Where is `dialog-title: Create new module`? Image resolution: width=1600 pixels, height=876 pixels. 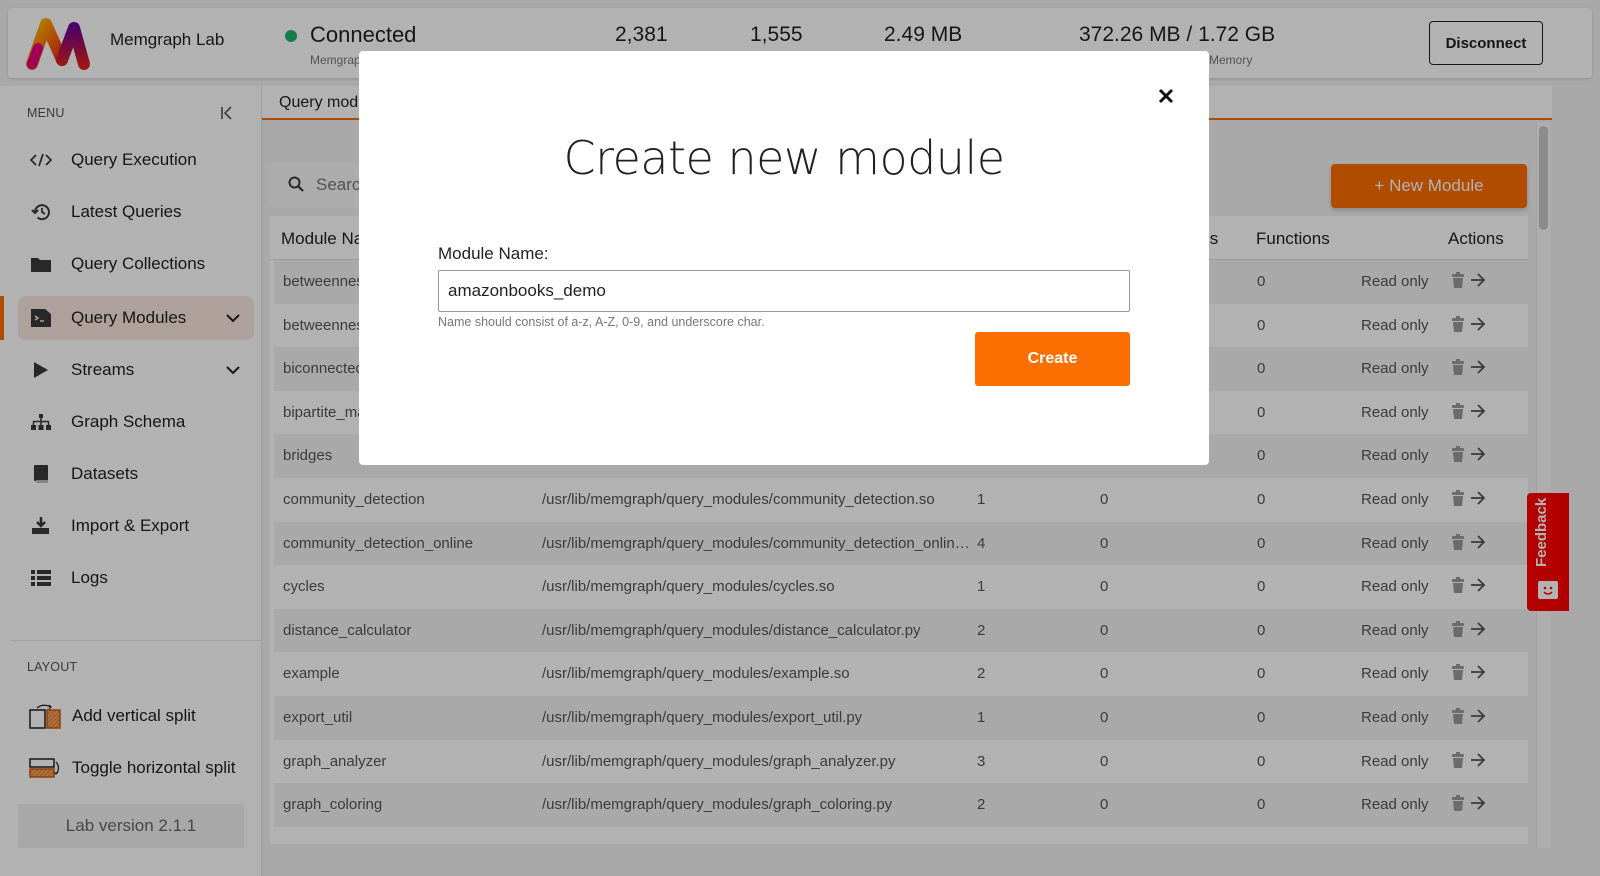 dialog-title: Create new module is located at coordinates (784, 158).